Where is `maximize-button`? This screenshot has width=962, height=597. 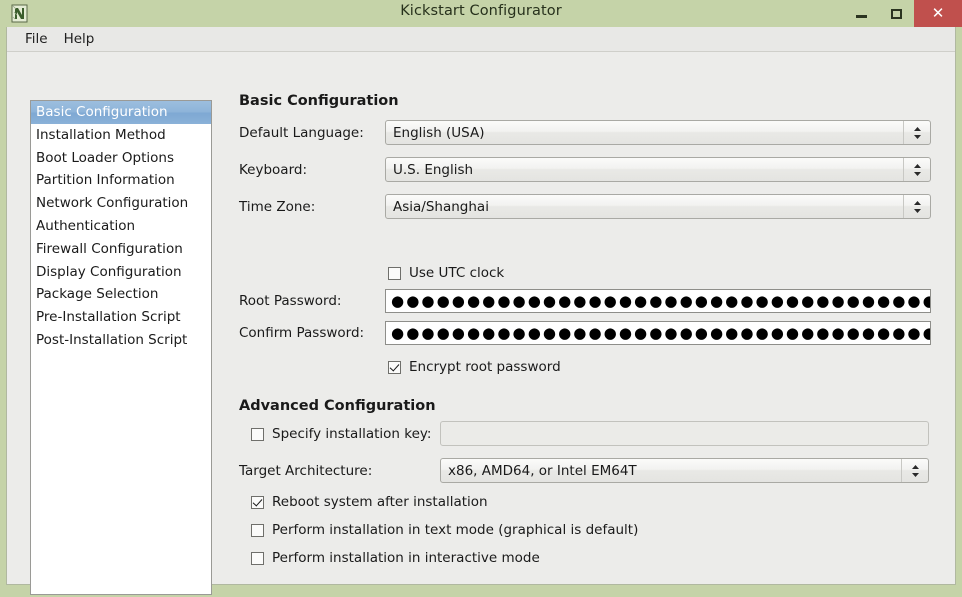
maximize-button is located at coordinates (896, 13).